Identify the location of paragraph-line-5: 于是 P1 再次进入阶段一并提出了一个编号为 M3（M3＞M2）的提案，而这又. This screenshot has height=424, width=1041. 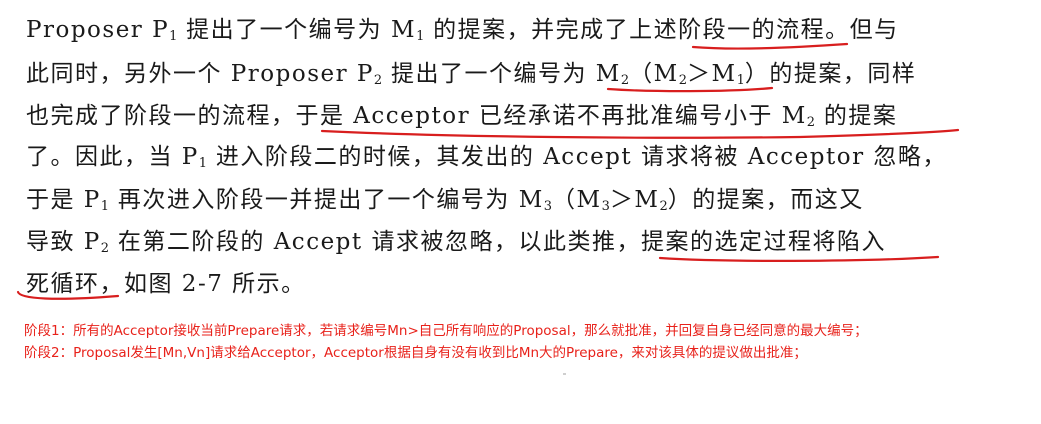
(445, 200).